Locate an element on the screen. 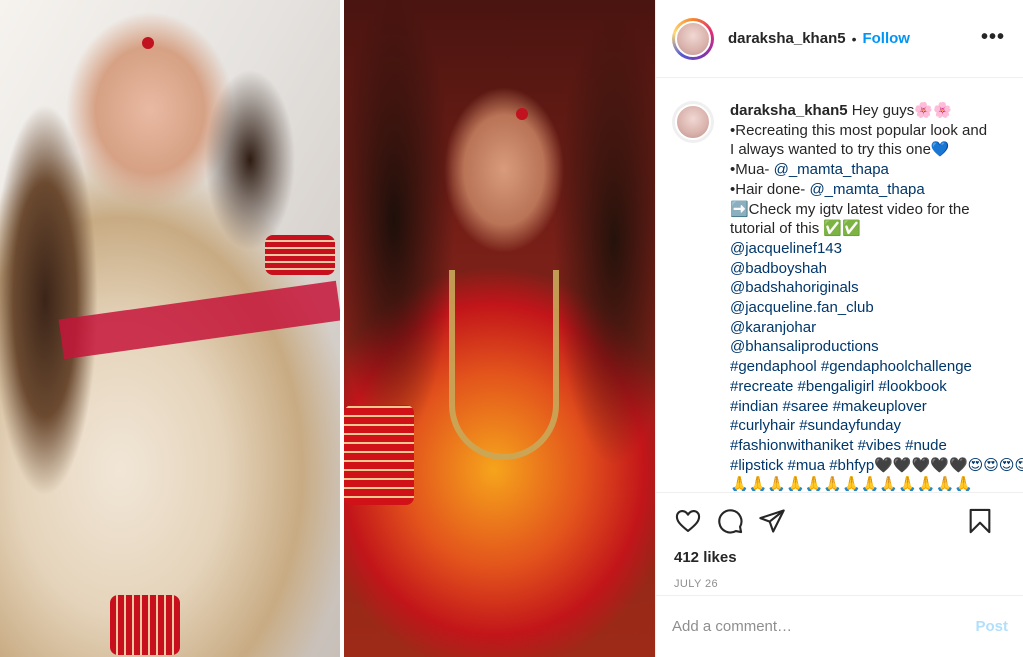 This screenshot has height=657, width=1023. post-actions: 412 likes JULY 26 Post is located at coordinates (839, 574).